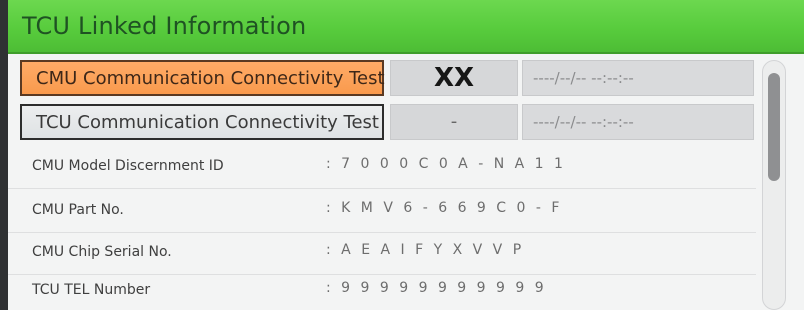 This screenshot has width=804, height=310. I want to click on tcu-test-result: -, so click(454, 122).